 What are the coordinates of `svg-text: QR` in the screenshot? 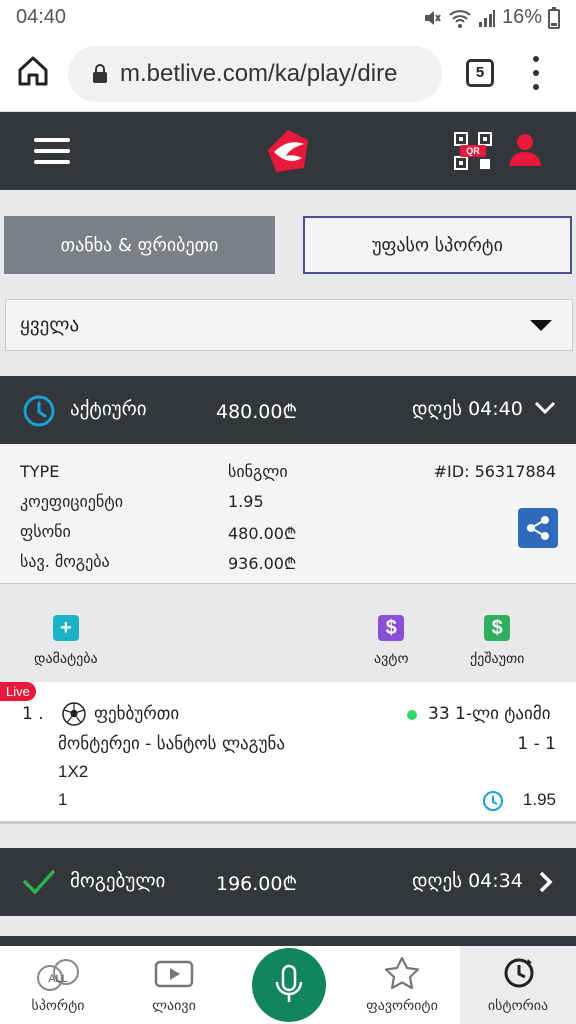 It's located at (473, 151).